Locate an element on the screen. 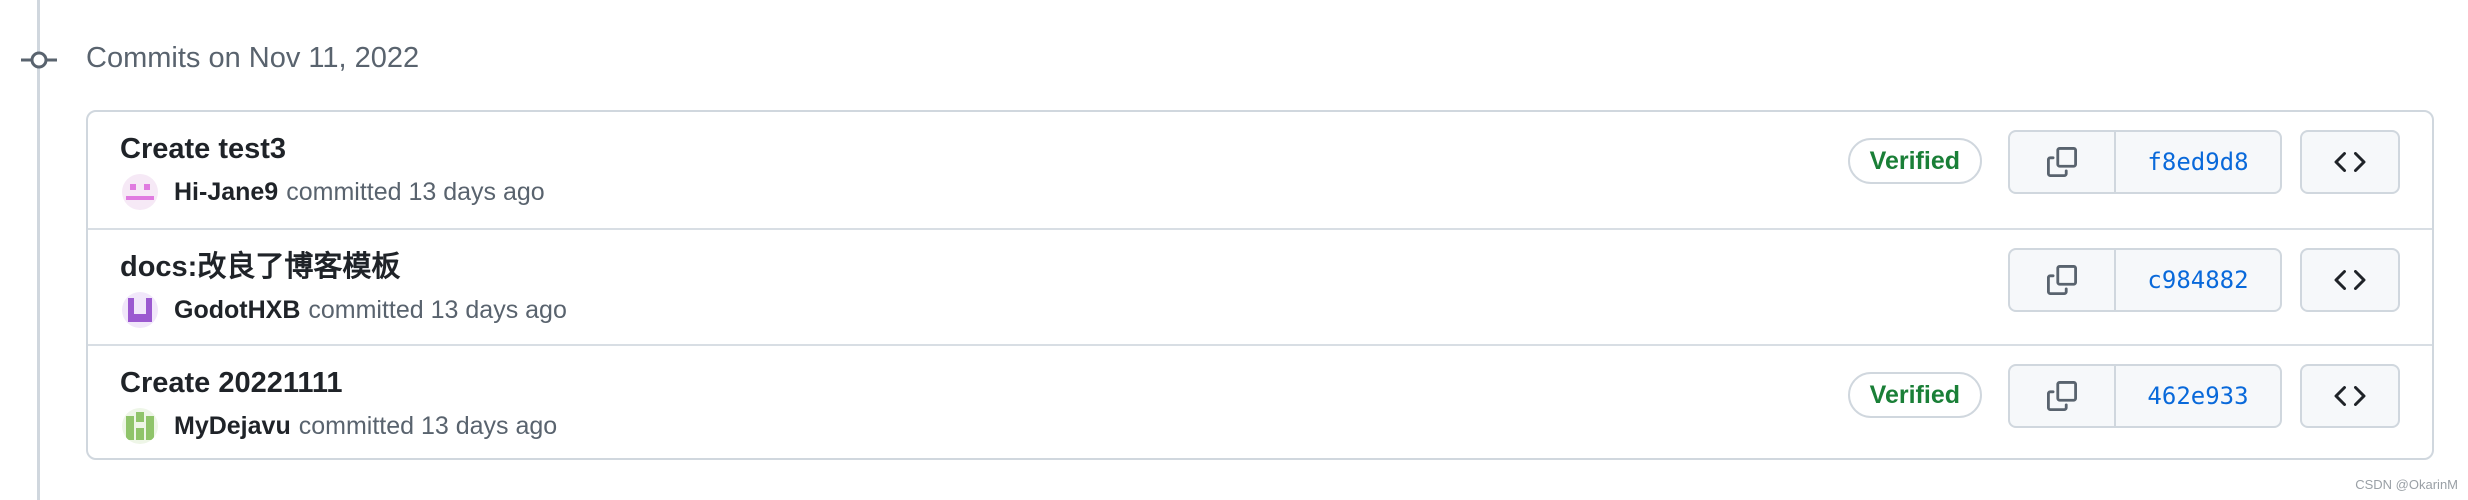 The image size is (2468, 500). commit-author-link: Hi-Jane9 is located at coordinates (226, 192).